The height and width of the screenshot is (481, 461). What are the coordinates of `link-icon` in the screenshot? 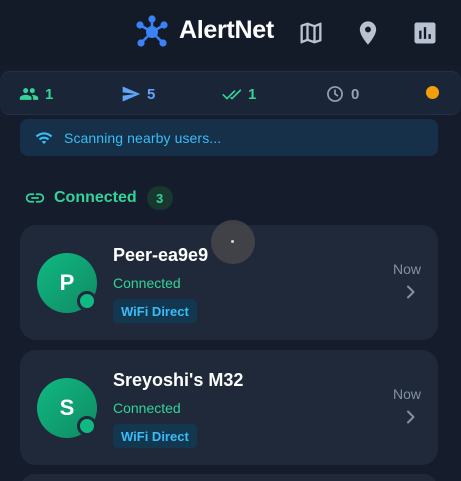 It's located at (35, 198).